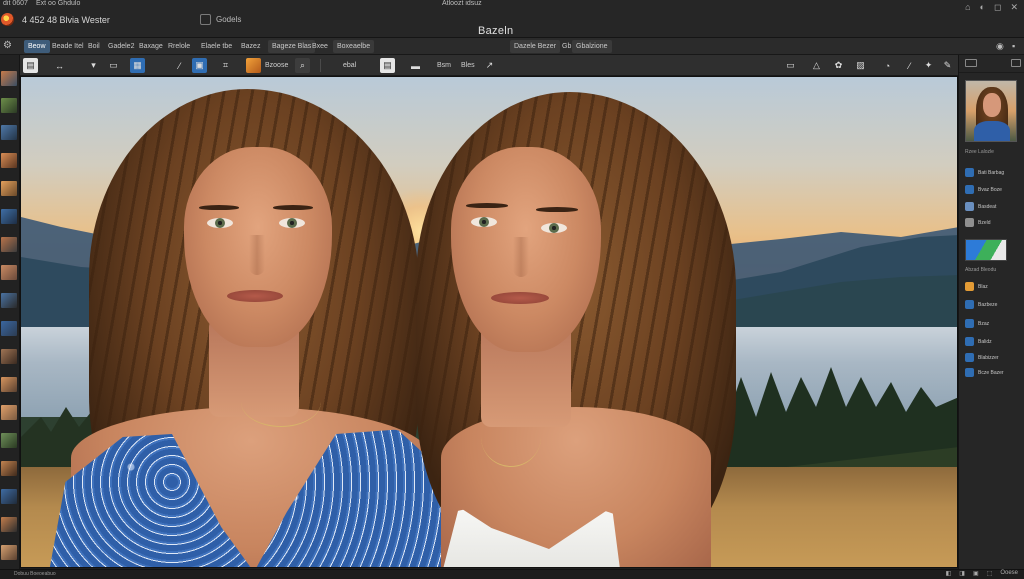  I want to click on panel-tab-icon, so click(971, 63).